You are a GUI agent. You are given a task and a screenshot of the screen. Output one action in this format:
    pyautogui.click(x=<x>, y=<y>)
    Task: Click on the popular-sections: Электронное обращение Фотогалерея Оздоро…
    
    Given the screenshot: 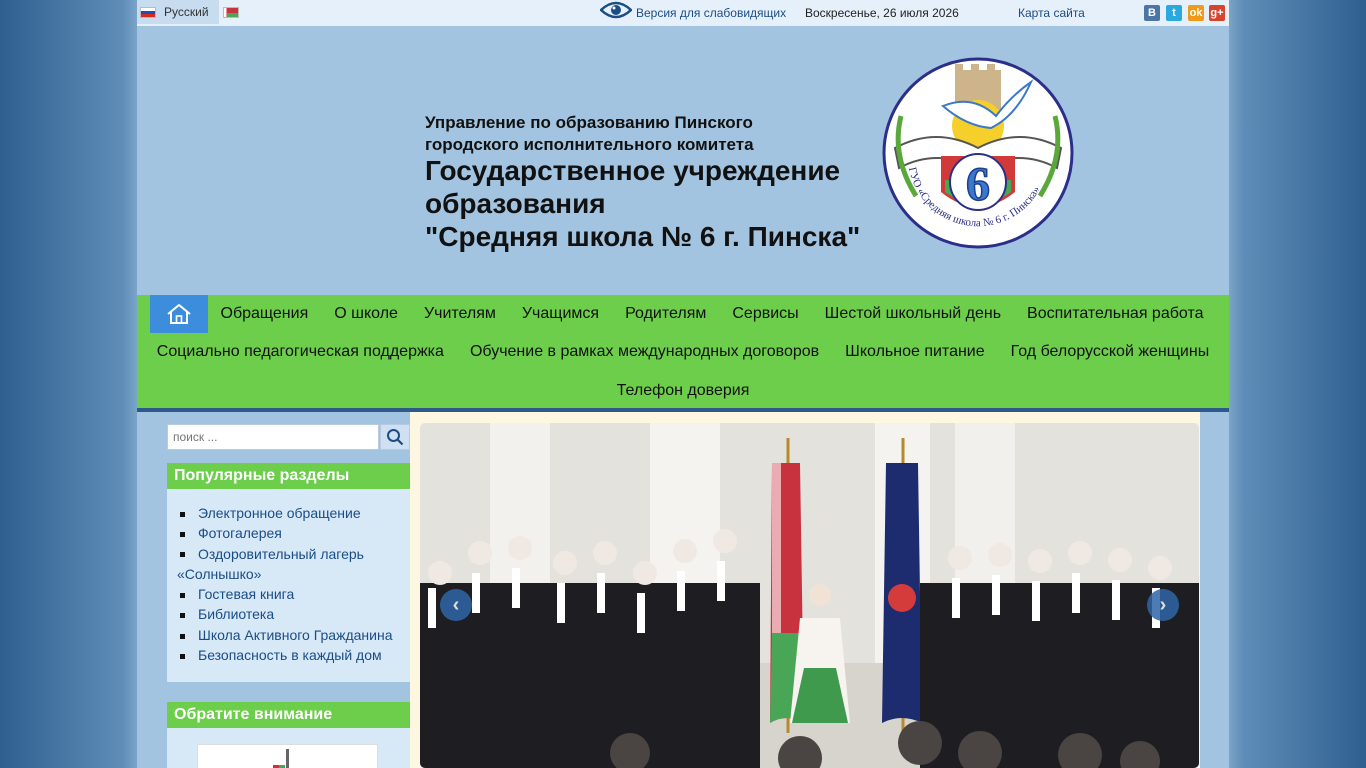 What is the action you would take?
    pyautogui.click(x=288, y=585)
    